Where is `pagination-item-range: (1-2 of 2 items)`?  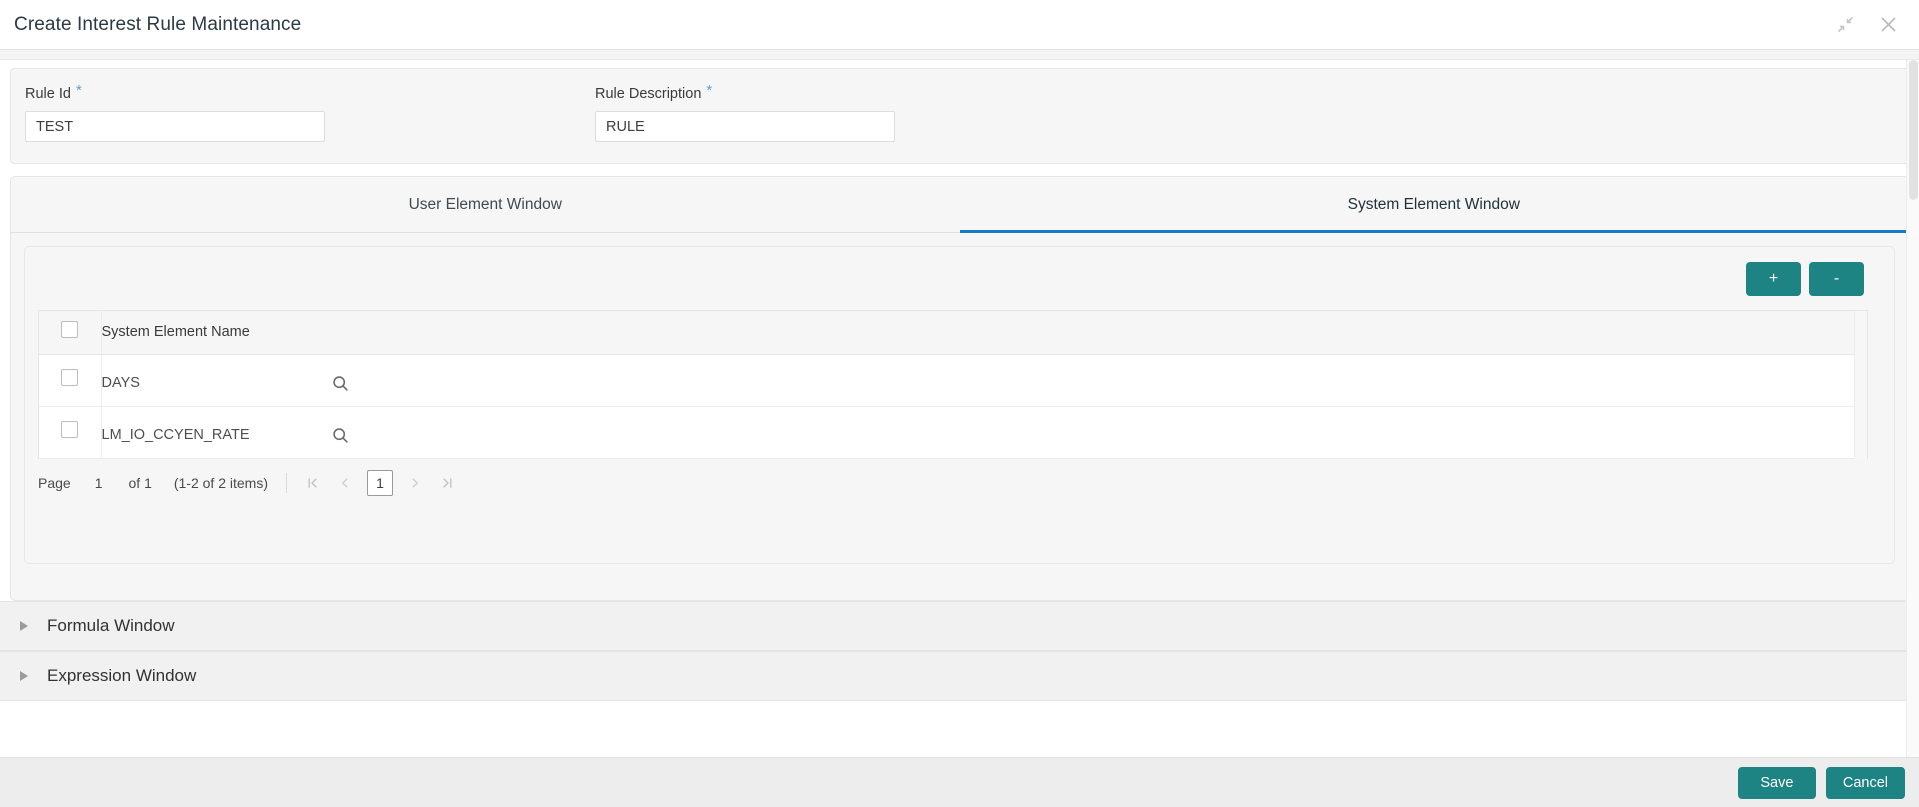
pagination-item-range: (1-2 of 2 items) is located at coordinates (220, 482).